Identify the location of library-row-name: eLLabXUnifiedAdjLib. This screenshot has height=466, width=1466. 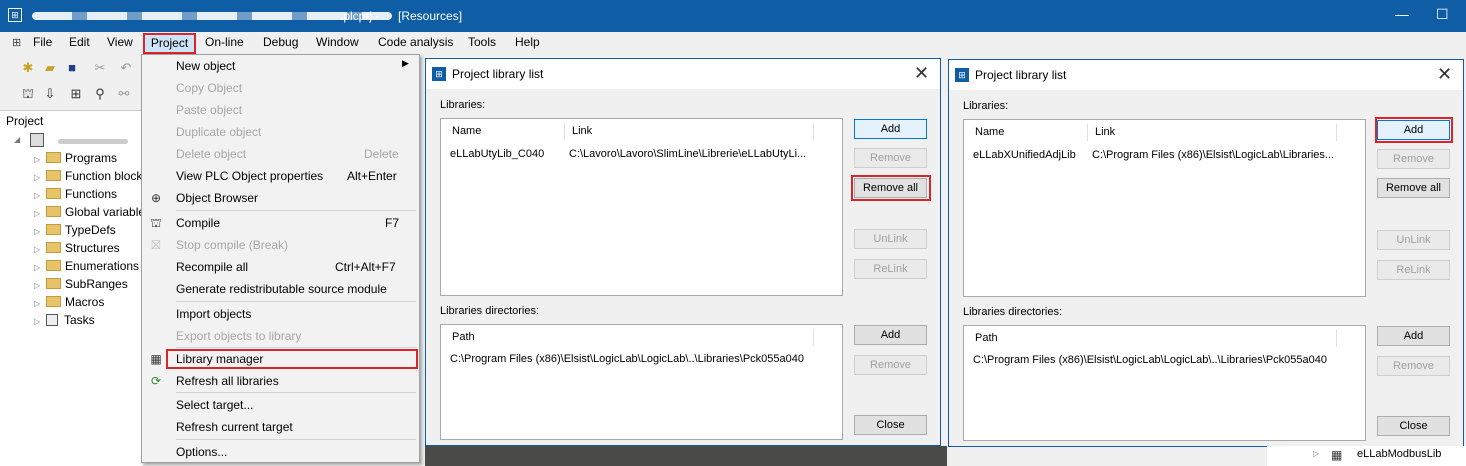
(1024, 155).